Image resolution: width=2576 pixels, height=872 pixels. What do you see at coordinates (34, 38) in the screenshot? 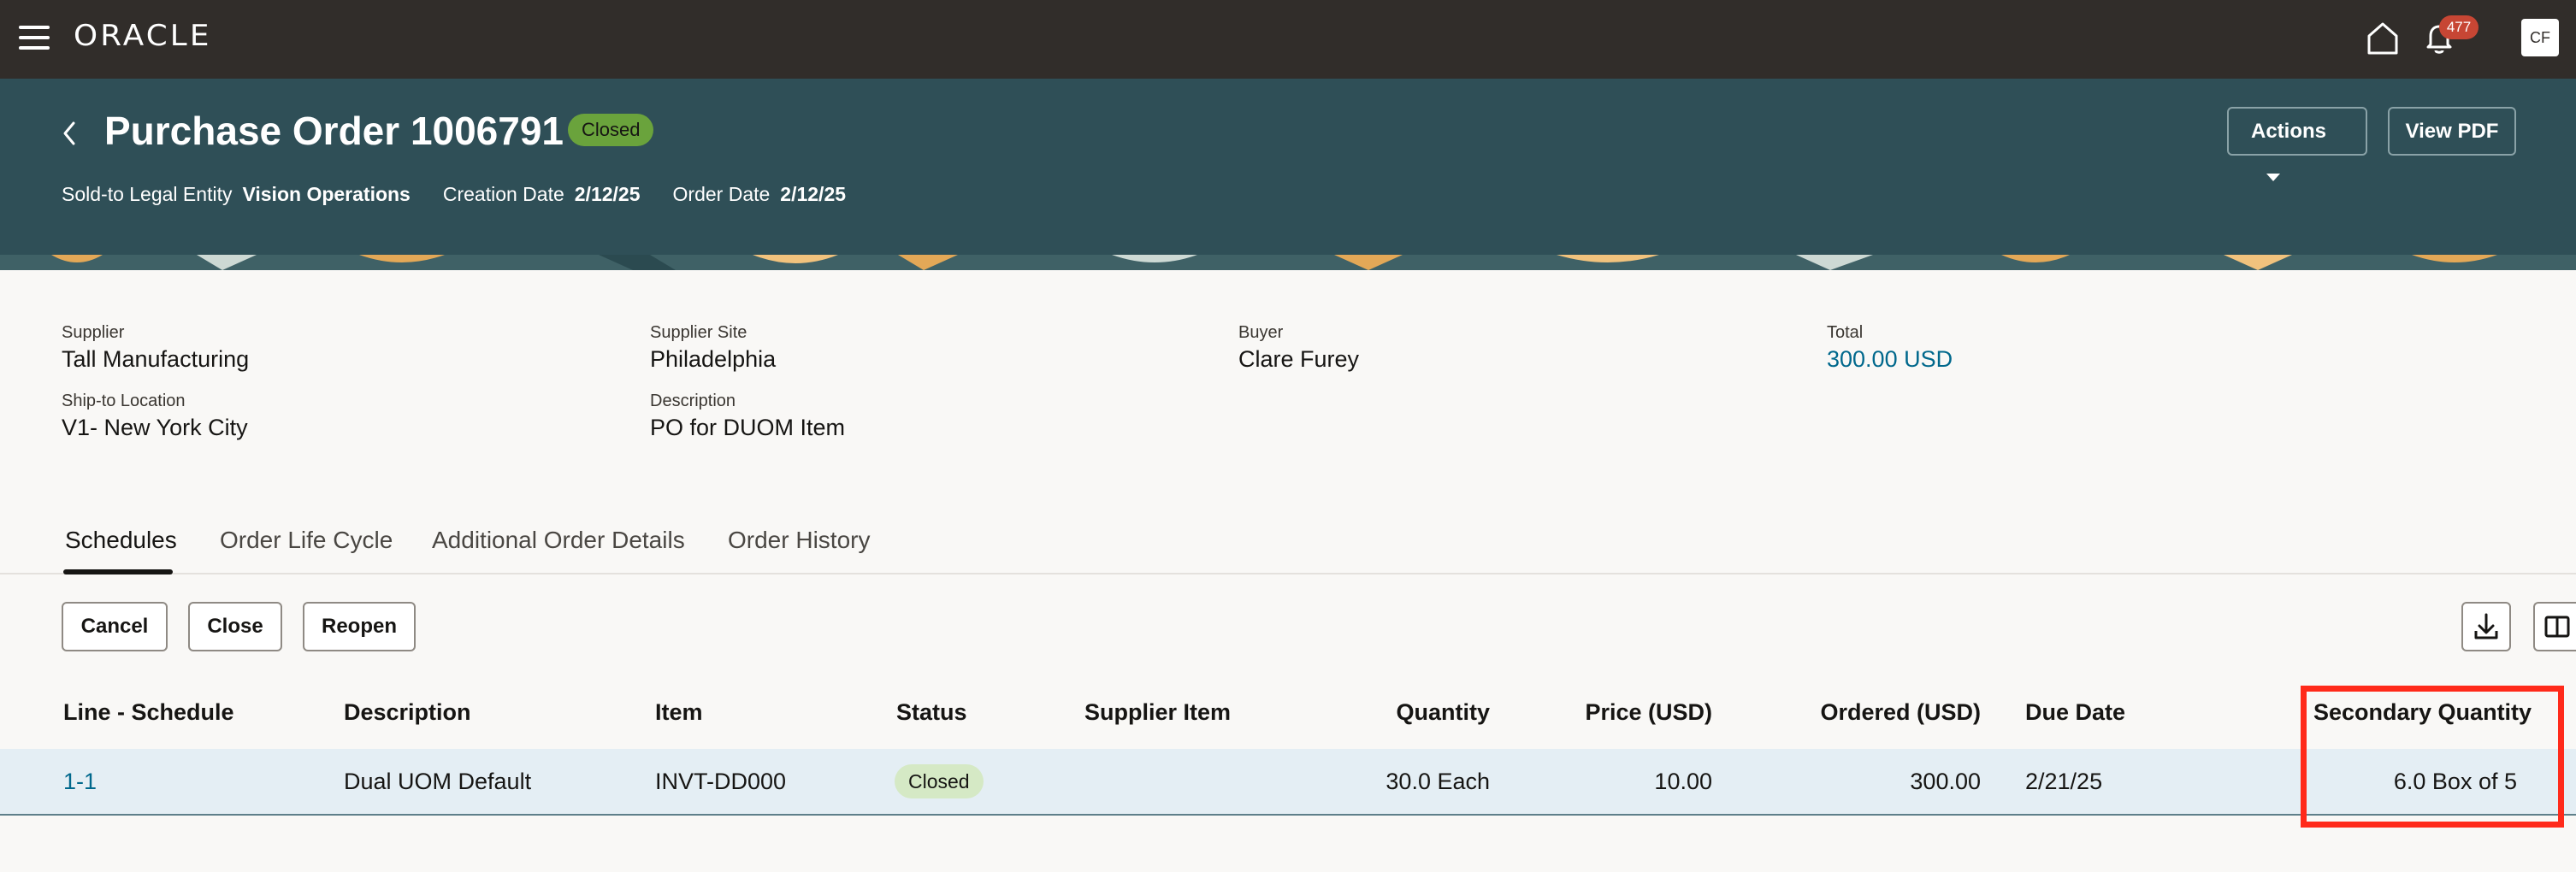
I see `menu-icon` at bounding box center [34, 38].